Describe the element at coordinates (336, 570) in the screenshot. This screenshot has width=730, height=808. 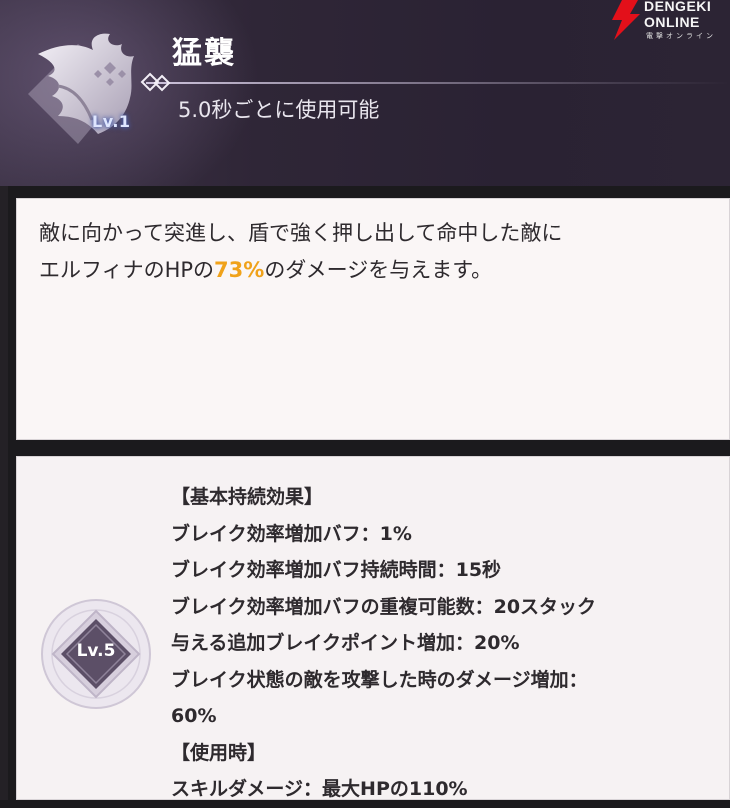
I see `level-effect-line: ブレイク効率増加バフ持続時間：15秒` at that location.